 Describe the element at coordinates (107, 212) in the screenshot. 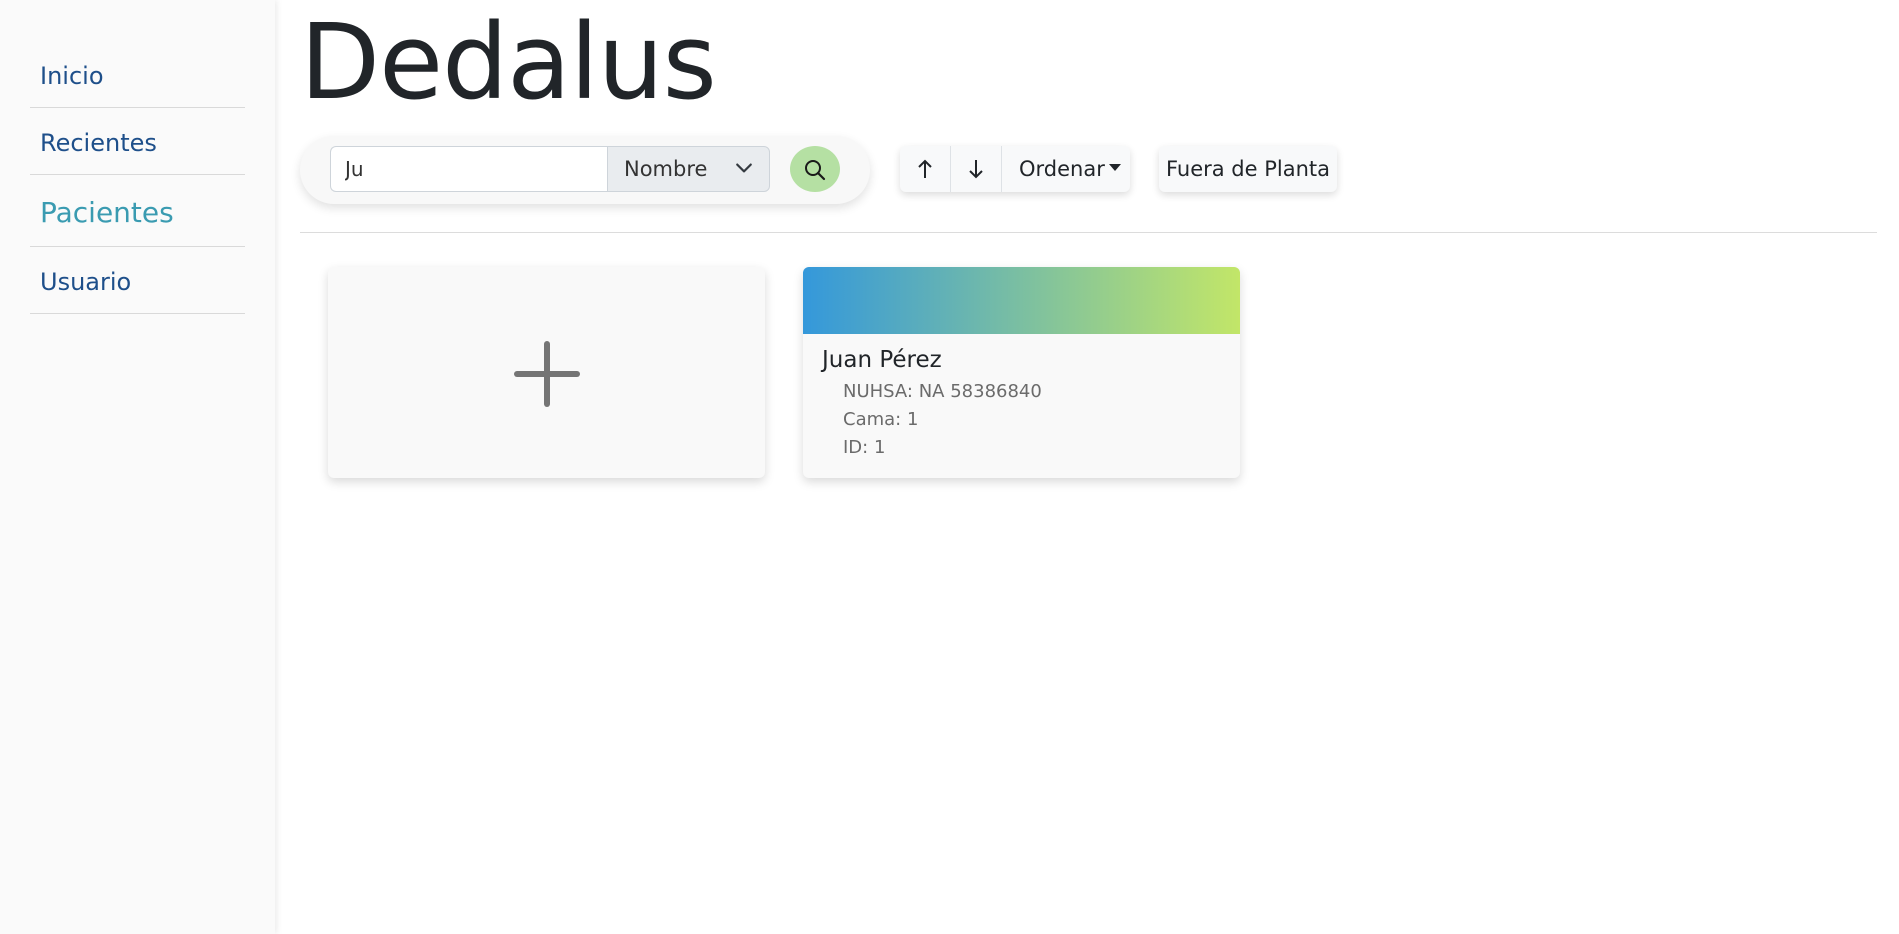

I see `sidebar-item-label: Pacientes` at that location.